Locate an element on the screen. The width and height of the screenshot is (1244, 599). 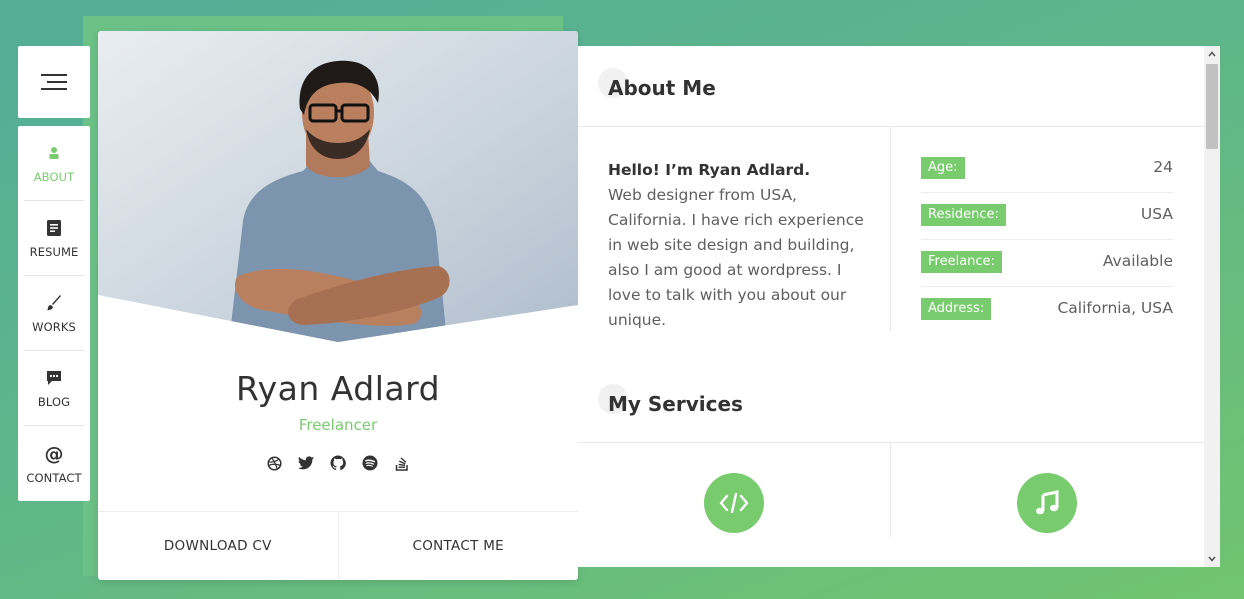
nav-label-resume: RESUME is located at coordinates (54, 252).